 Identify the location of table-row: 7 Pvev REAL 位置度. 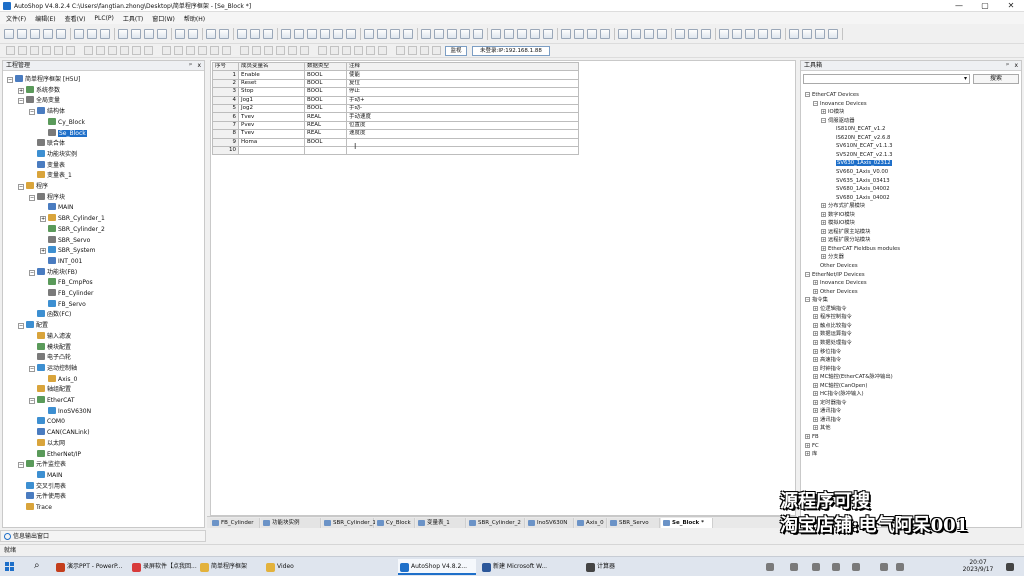
(395, 125).